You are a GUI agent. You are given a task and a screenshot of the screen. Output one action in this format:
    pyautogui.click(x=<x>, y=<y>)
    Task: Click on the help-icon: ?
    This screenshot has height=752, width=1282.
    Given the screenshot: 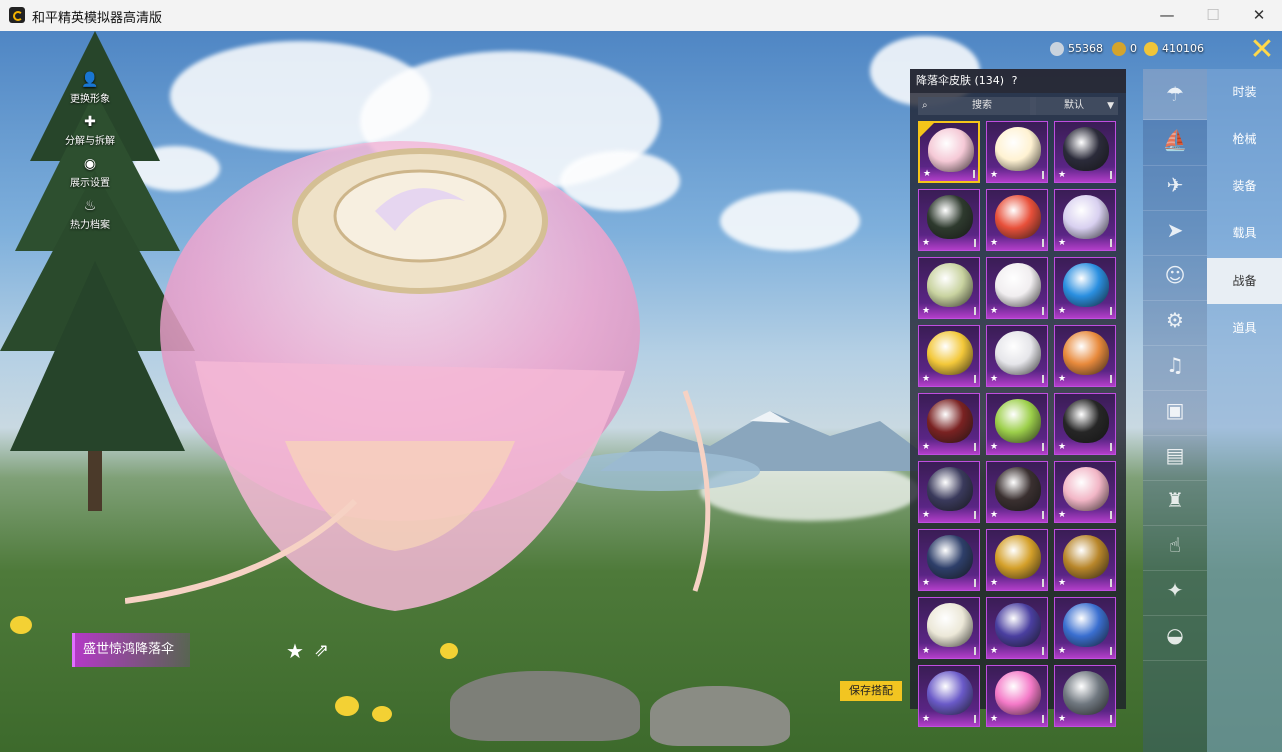 What is the action you would take?
    pyautogui.click(x=1015, y=80)
    